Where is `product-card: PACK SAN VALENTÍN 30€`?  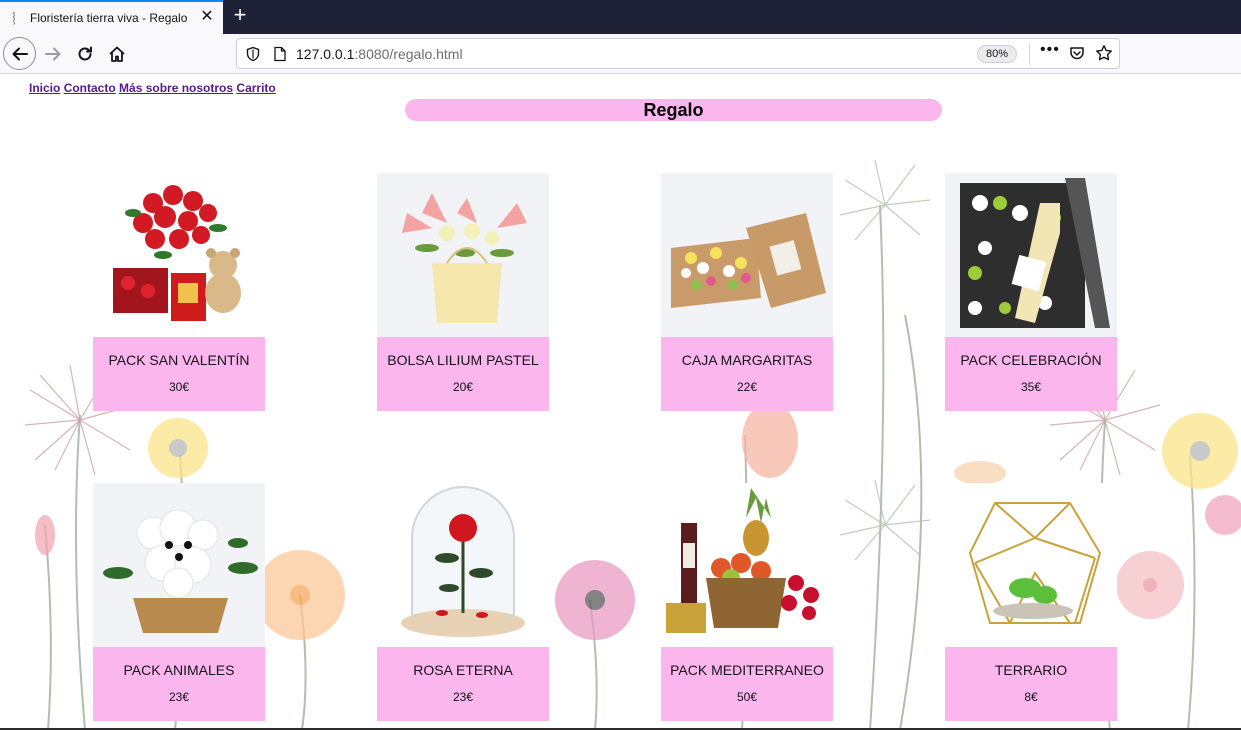 product-card: PACK SAN VALENTÍN 30€ is located at coordinates (179, 292).